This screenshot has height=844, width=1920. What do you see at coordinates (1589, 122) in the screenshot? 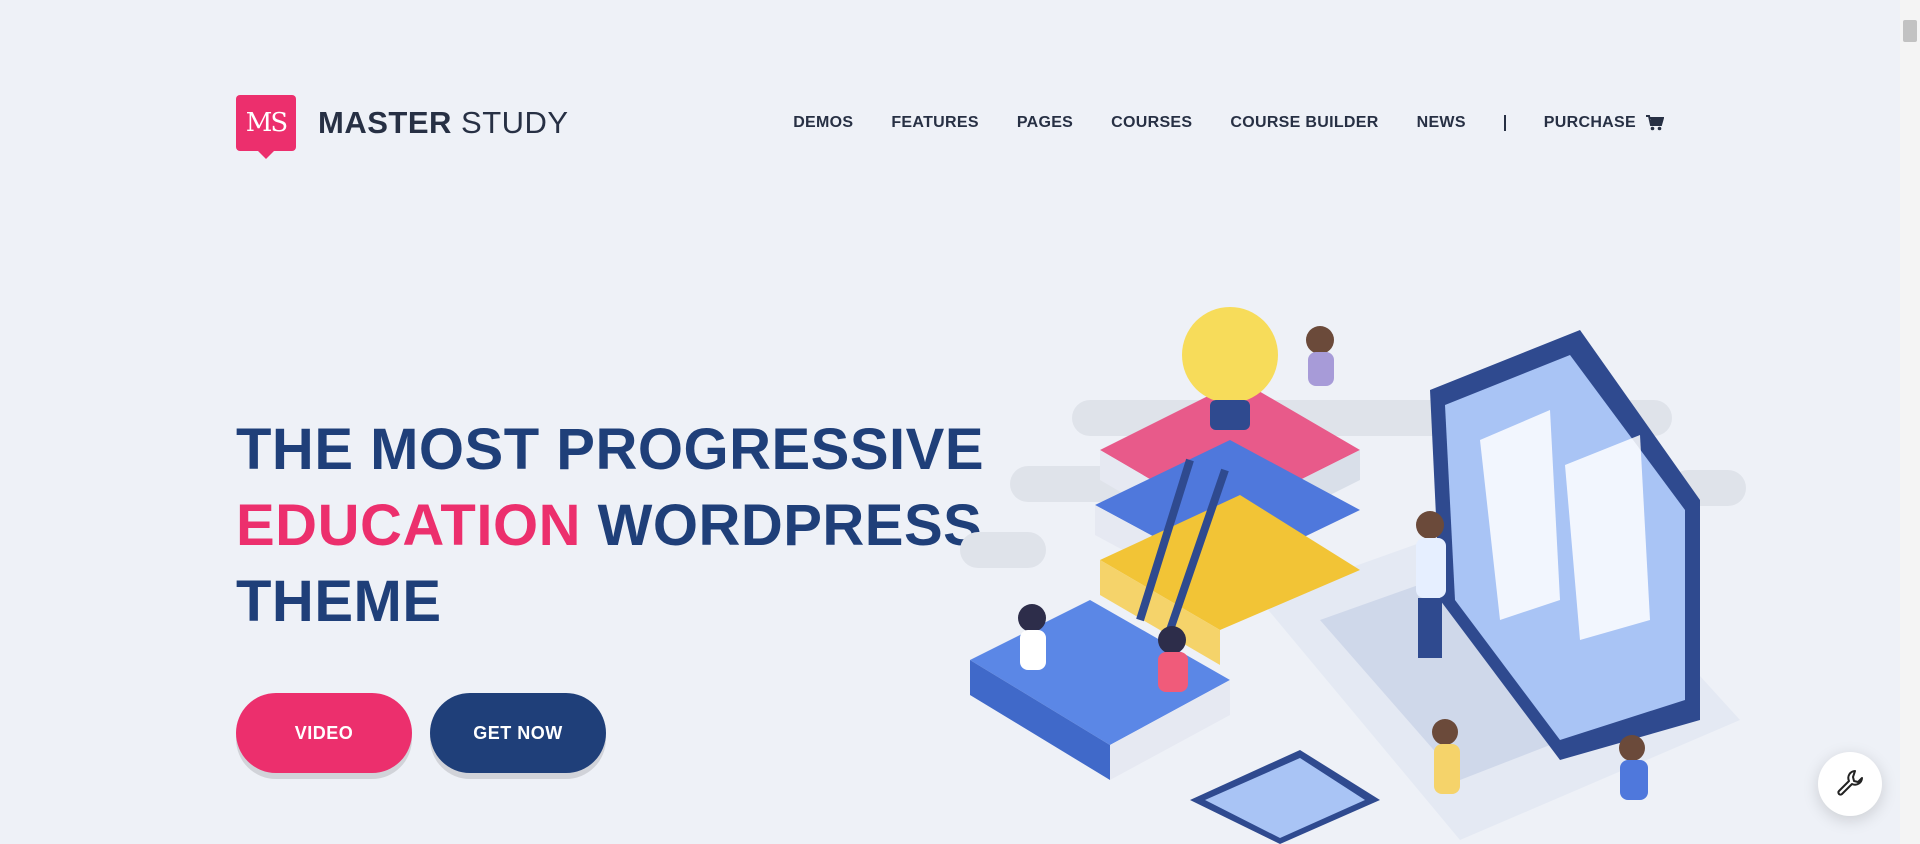
I see `nav-purchase-label: PURCHASE` at bounding box center [1589, 122].